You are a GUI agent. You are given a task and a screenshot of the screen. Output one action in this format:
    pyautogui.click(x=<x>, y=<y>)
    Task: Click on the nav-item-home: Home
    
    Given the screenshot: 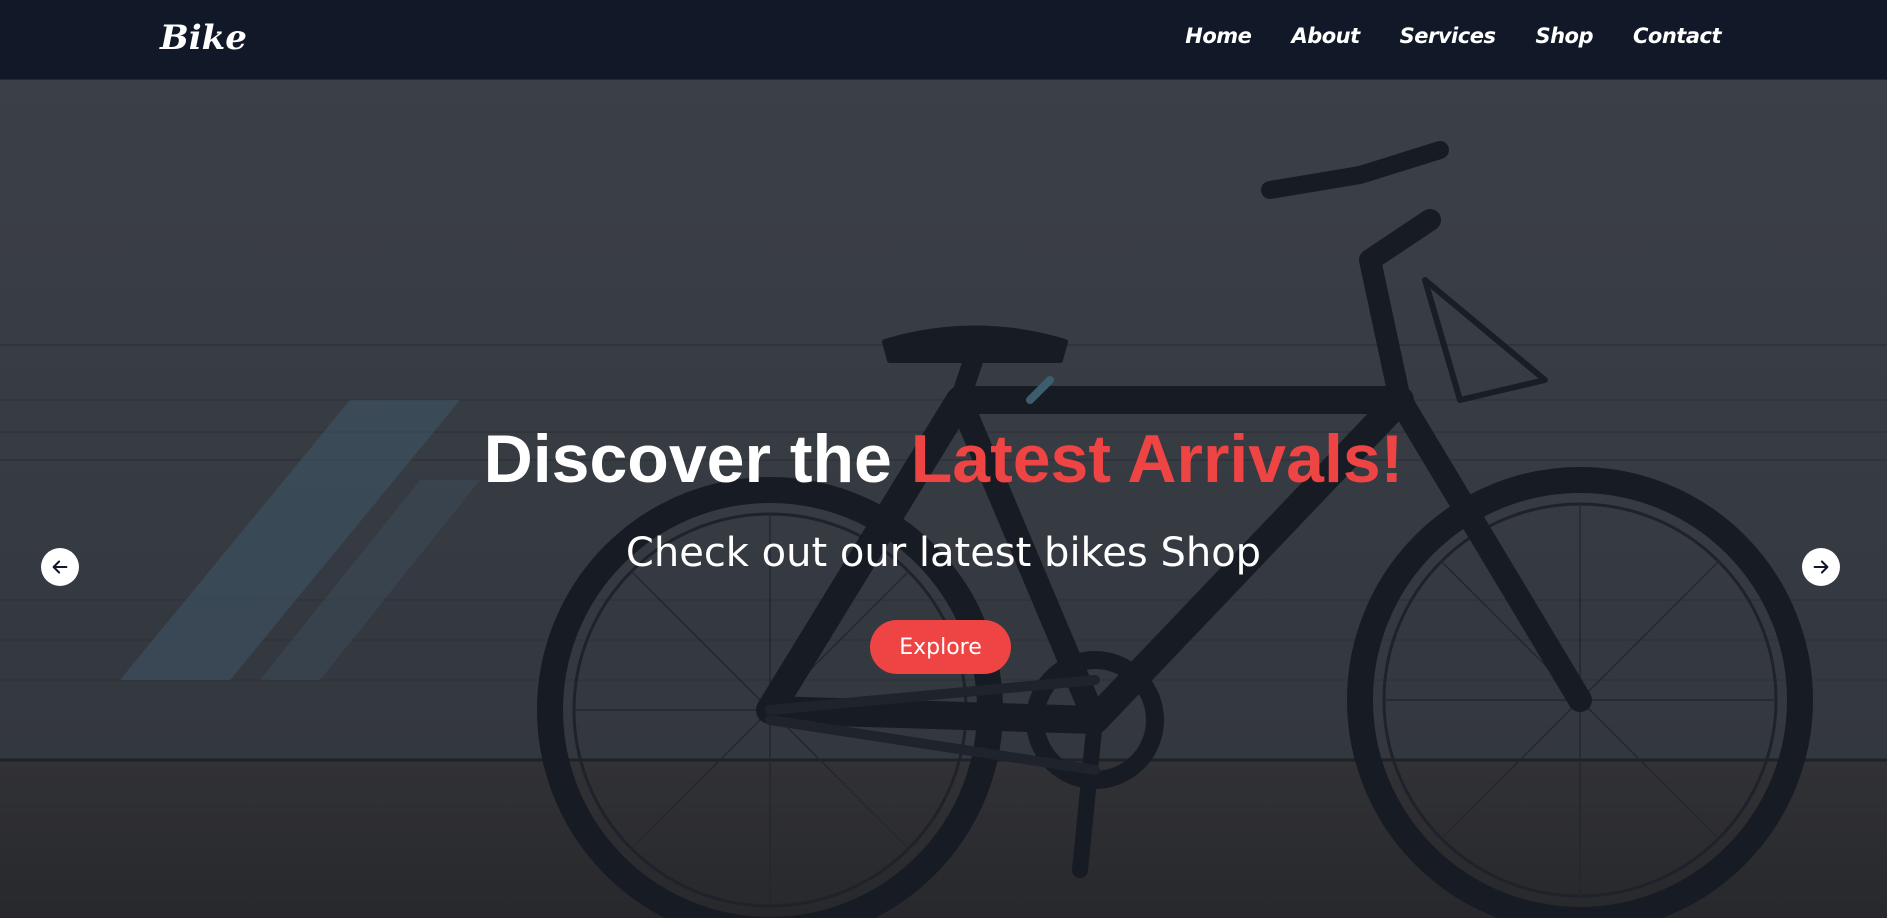 What is the action you would take?
    pyautogui.click(x=1218, y=36)
    